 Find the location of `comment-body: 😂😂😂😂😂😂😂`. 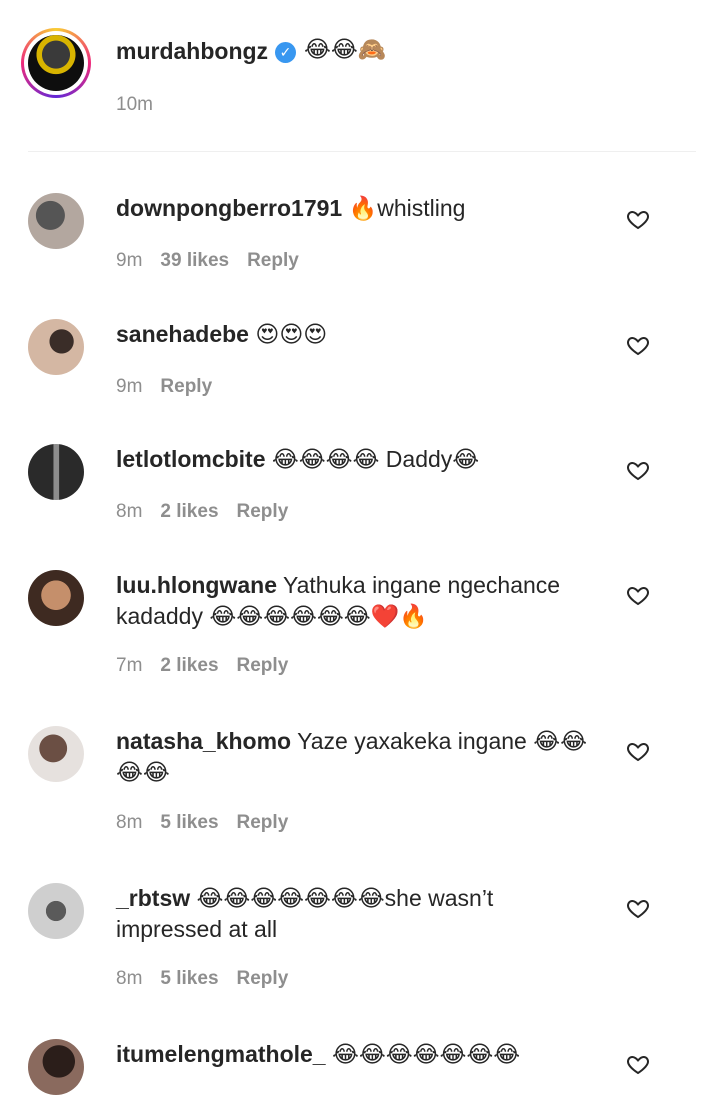

comment-body: 😂😂😂😂😂😂😂 is located at coordinates (426, 1054).